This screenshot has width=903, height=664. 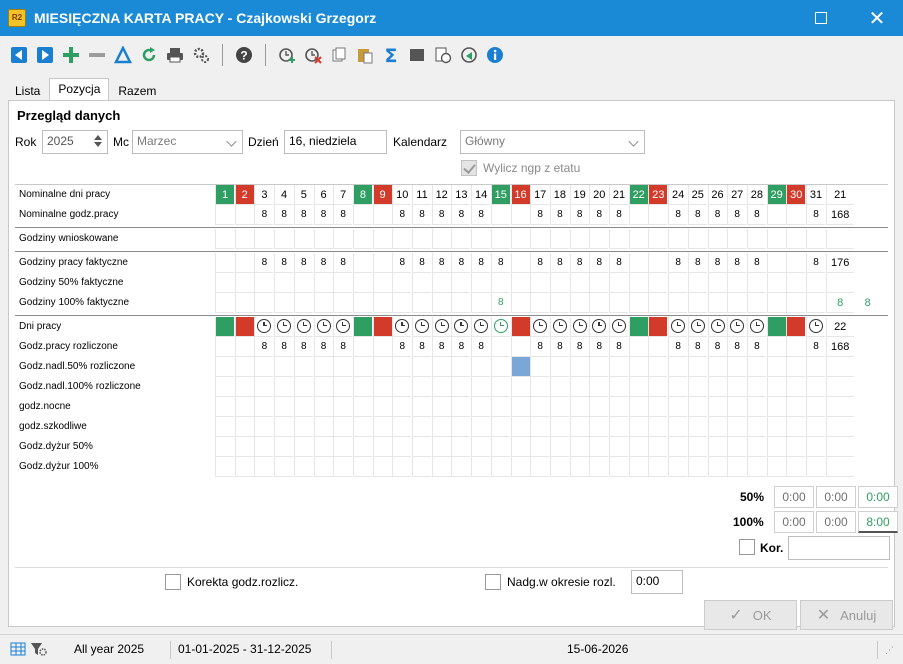 I want to click on day-header-cell: 13, so click(x=461, y=195).